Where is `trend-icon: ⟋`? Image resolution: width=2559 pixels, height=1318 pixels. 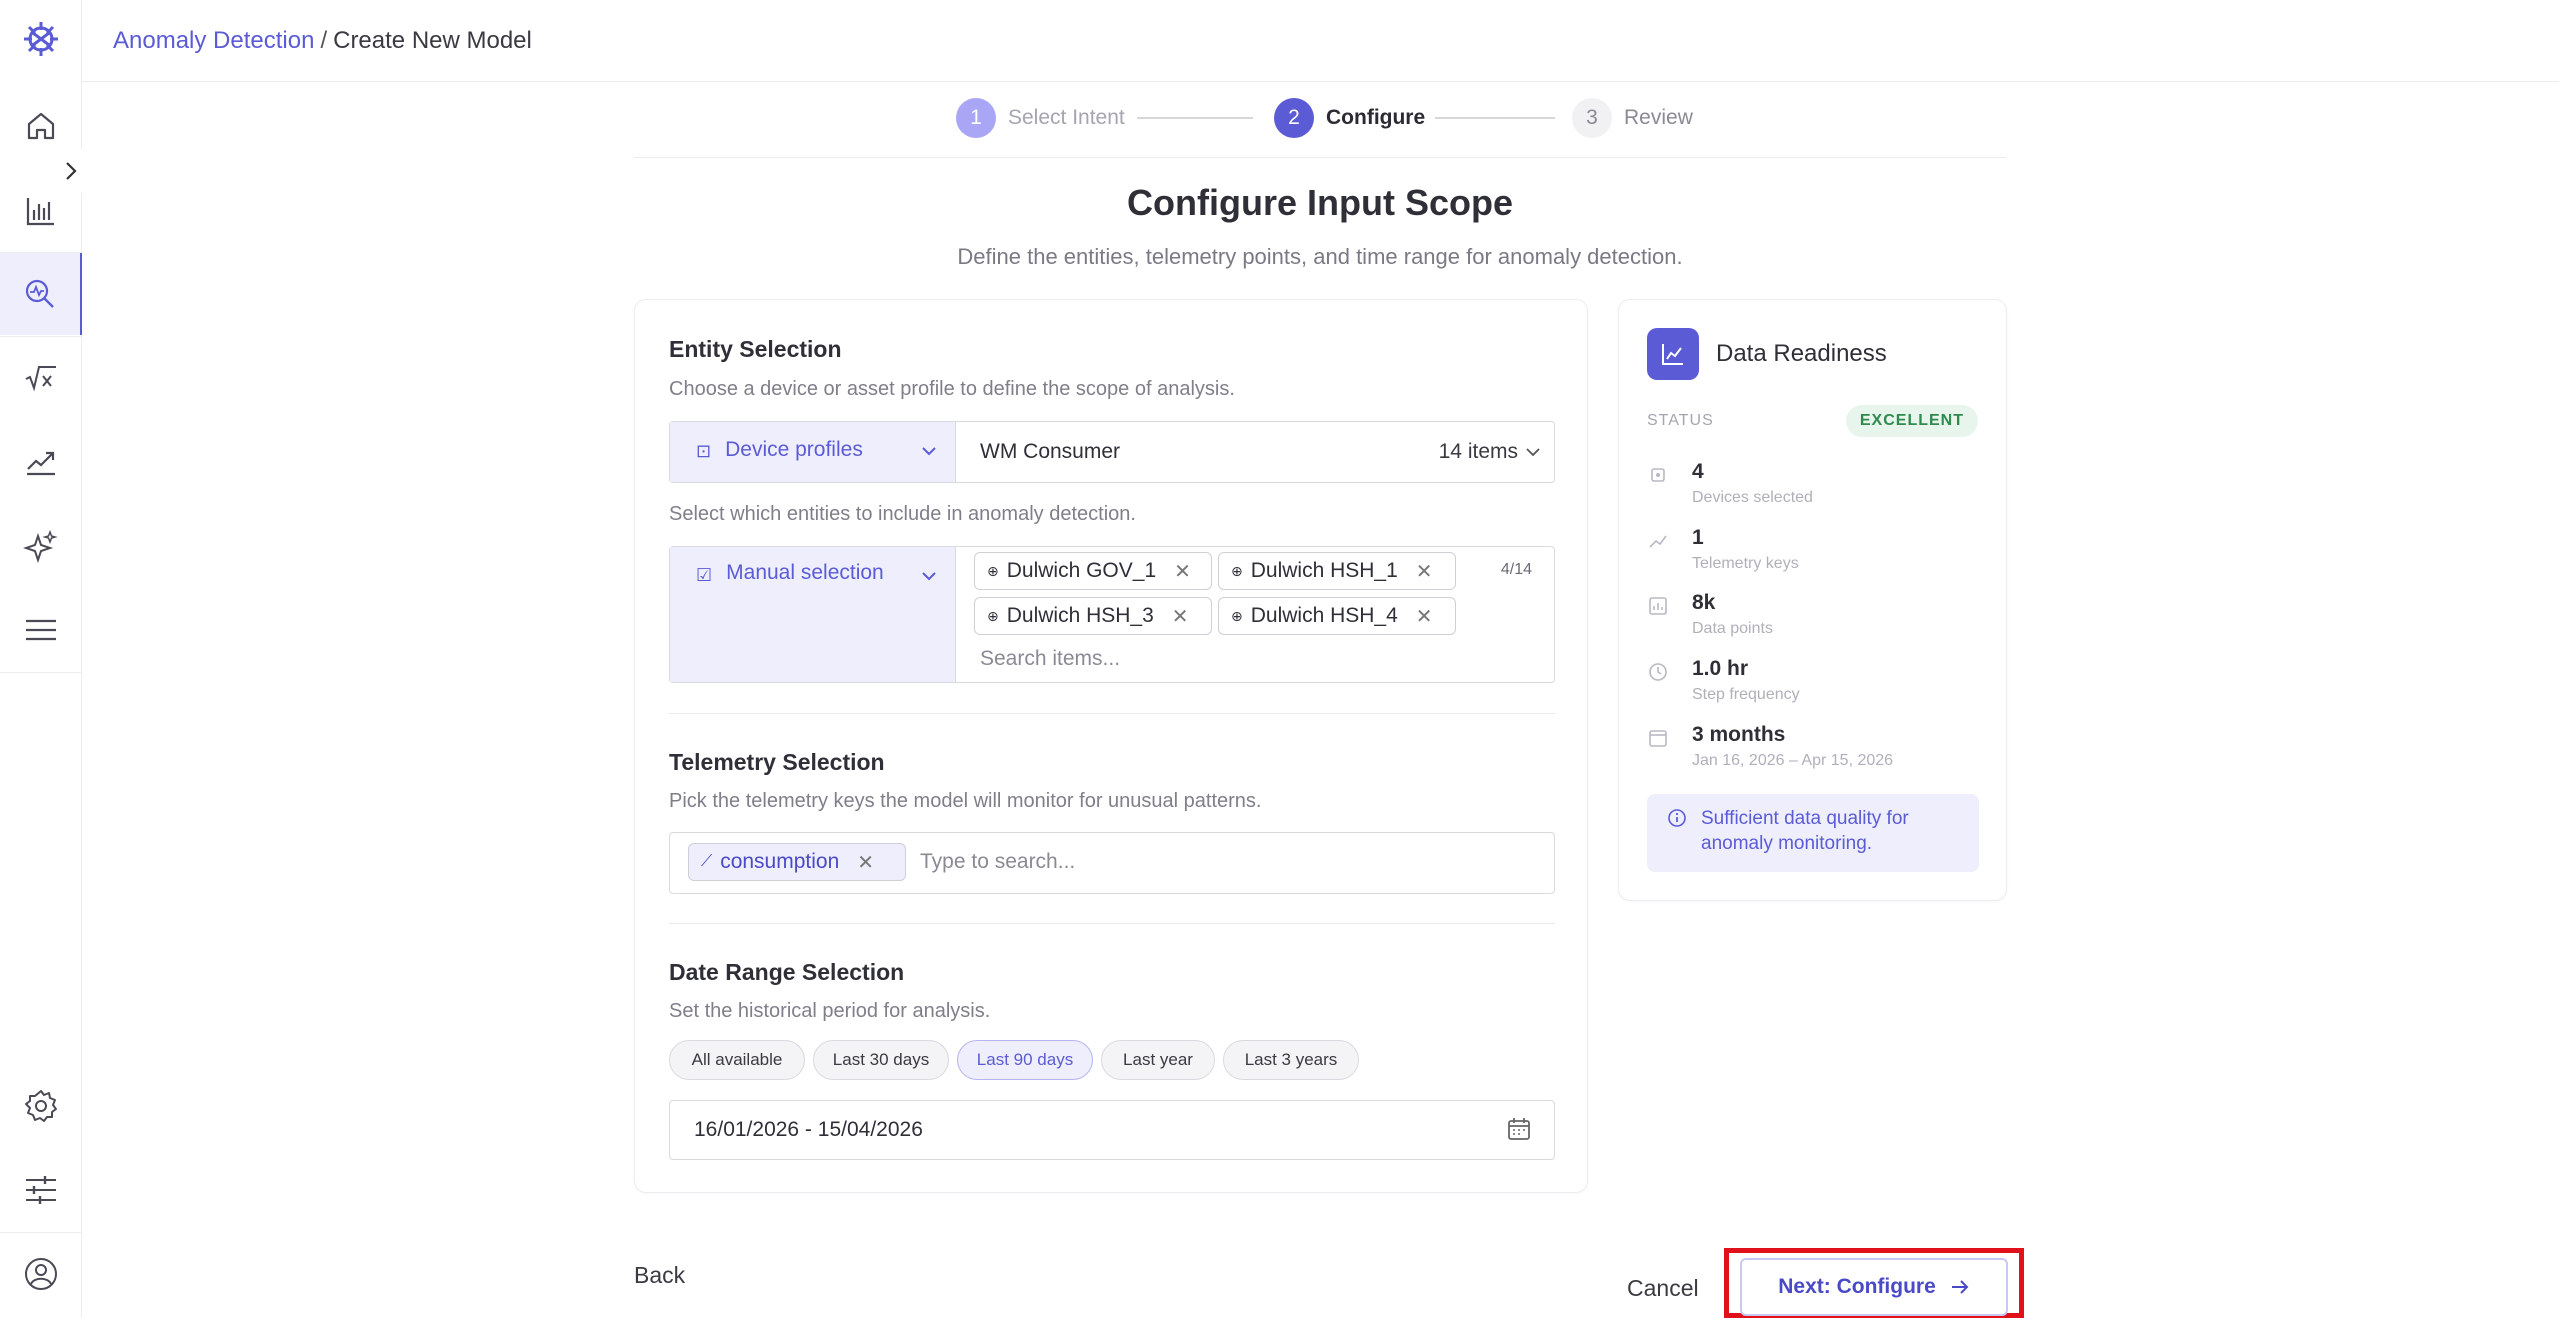 trend-icon: ⟋ is located at coordinates (707, 861).